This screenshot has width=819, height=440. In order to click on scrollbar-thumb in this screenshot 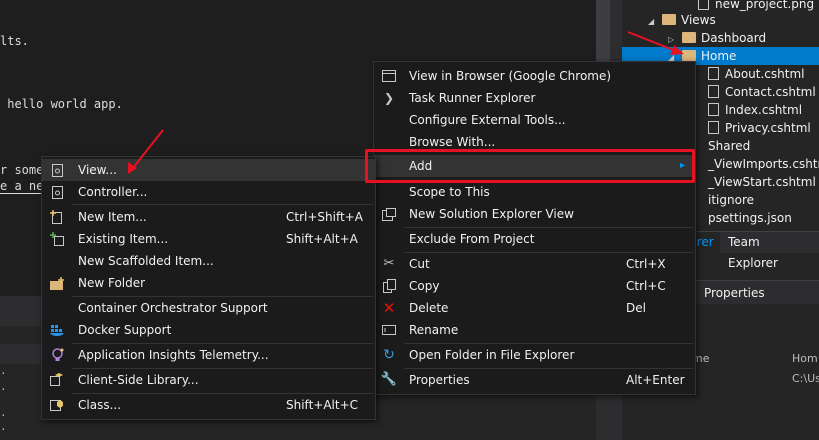, I will do `click(603, 31)`.